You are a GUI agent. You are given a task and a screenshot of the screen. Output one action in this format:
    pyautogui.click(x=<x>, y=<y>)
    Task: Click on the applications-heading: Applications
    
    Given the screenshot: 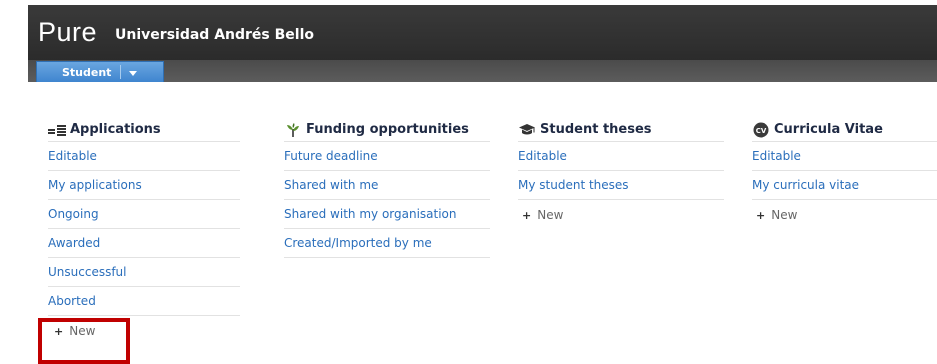 What is the action you would take?
    pyautogui.click(x=144, y=130)
    